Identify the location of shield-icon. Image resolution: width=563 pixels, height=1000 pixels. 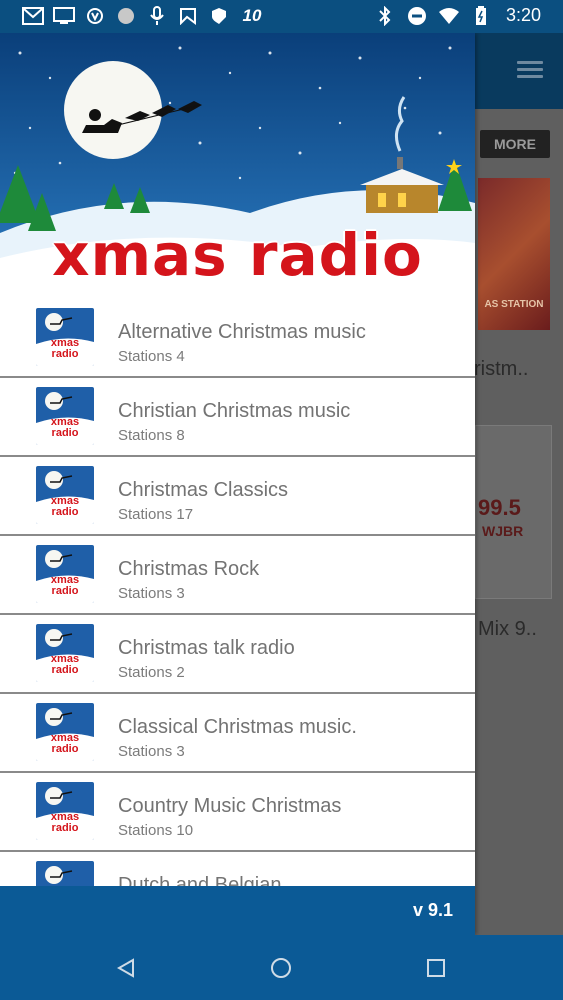
(219, 16).